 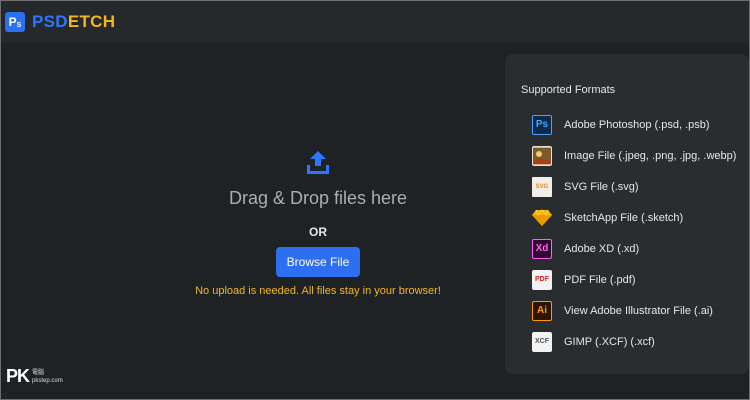 What do you see at coordinates (375, 22) in the screenshot?
I see `navbar: PS PSDETCH` at bounding box center [375, 22].